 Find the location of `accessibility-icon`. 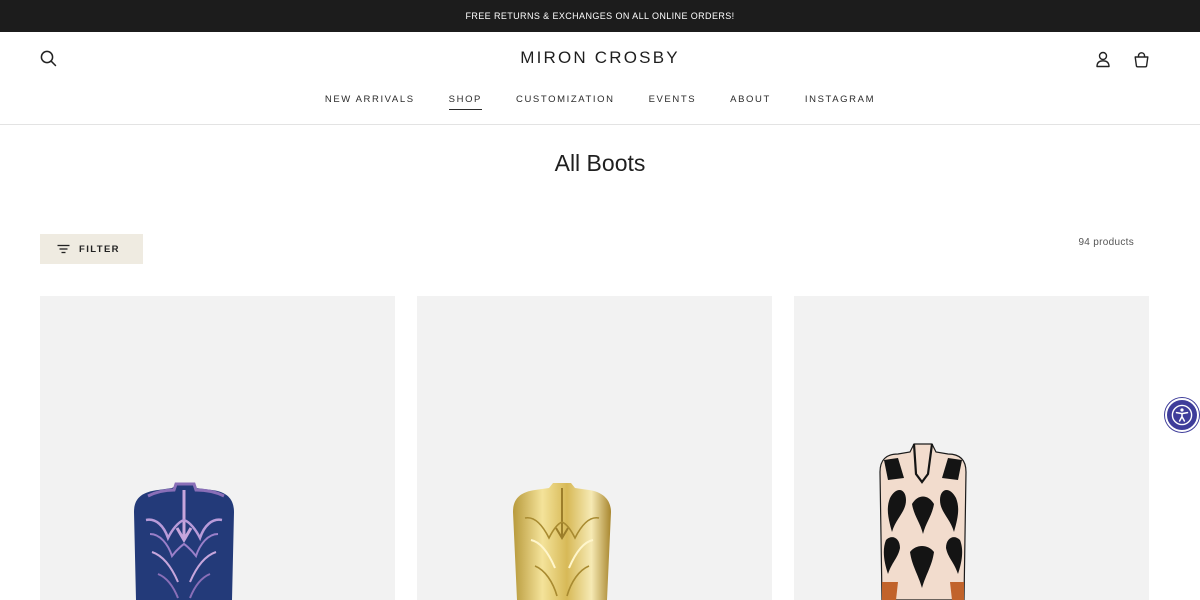

accessibility-icon is located at coordinates (1182, 415).